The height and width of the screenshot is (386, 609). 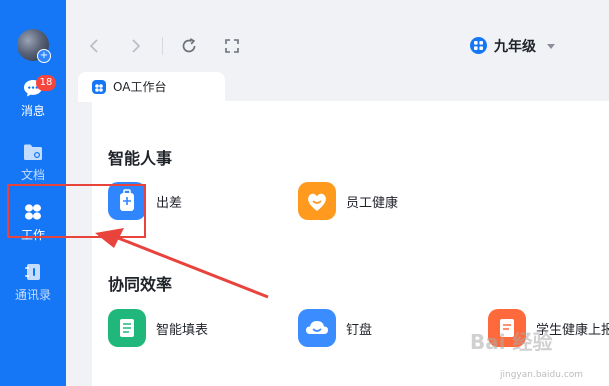 What do you see at coordinates (511, 342) in the screenshot?
I see `watermark: Bai 经验` at bounding box center [511, 342].